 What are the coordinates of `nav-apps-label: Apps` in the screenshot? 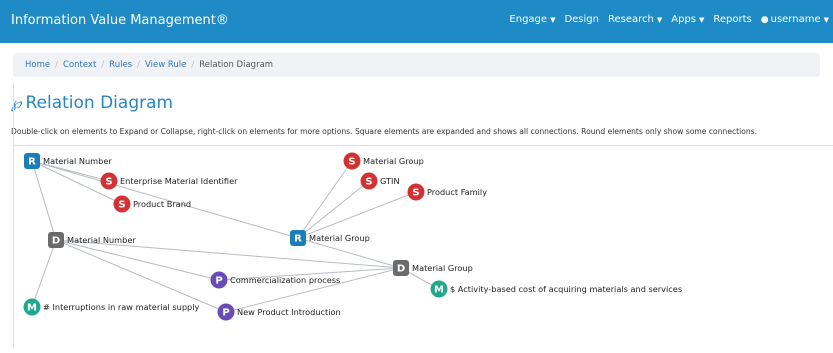 It's located at (683, 19).